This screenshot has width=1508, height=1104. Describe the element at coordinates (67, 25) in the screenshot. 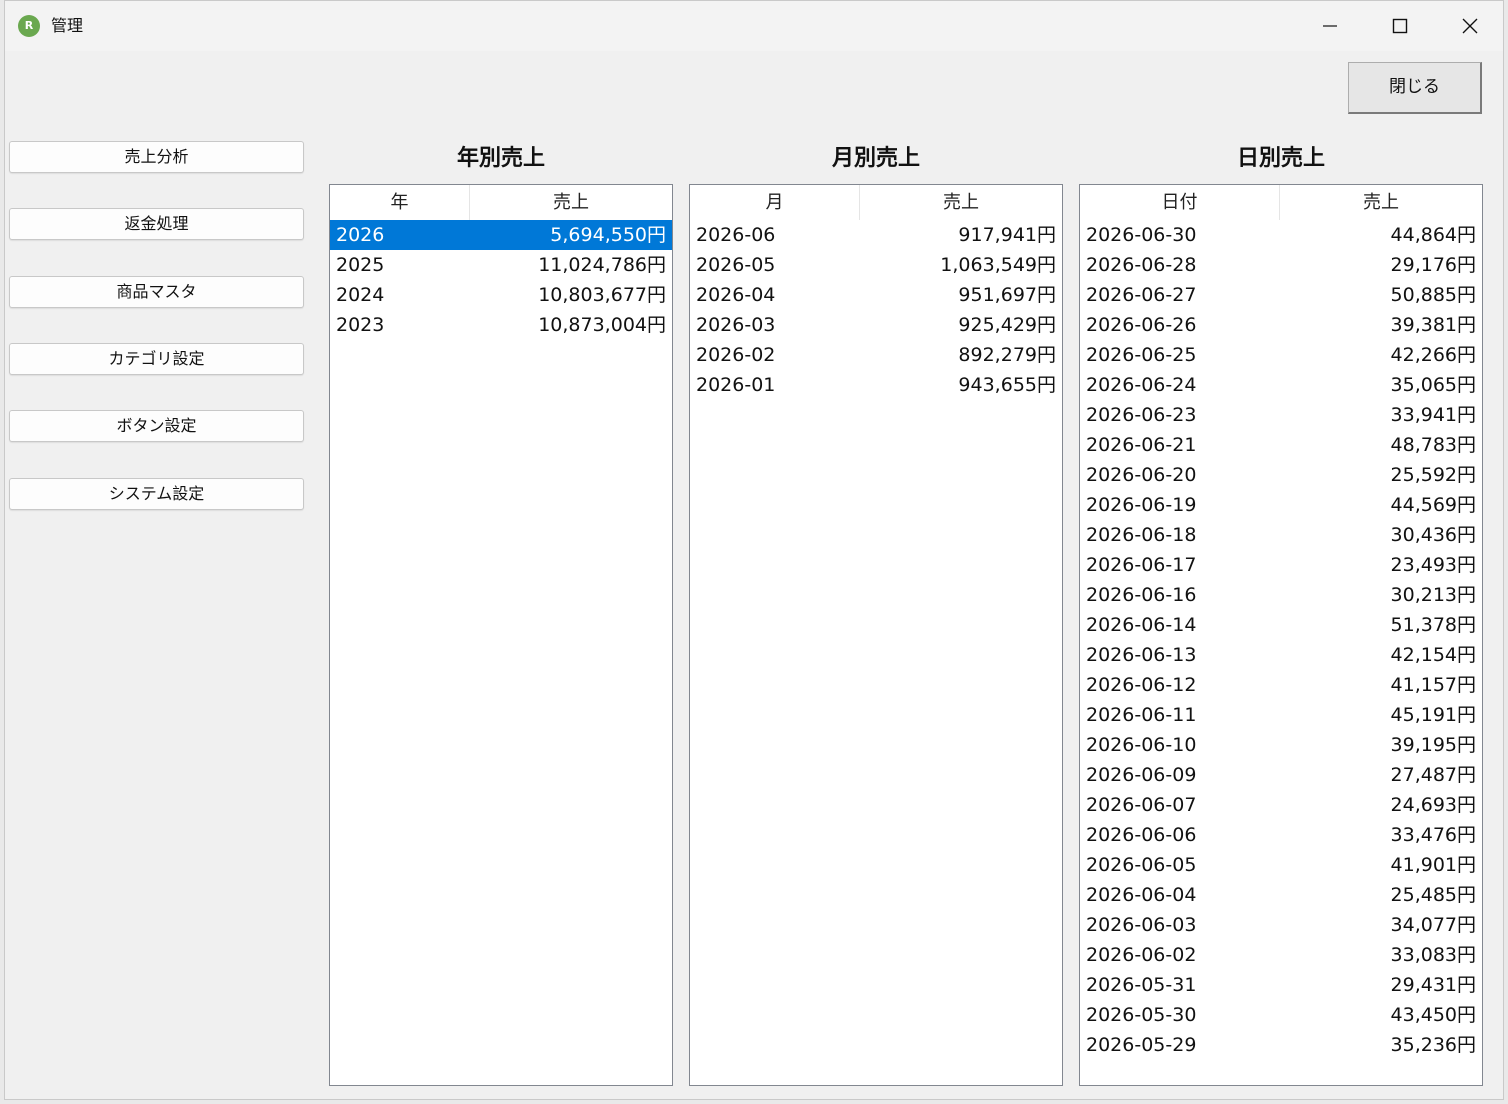

I see `window-title: 管理` at that location.